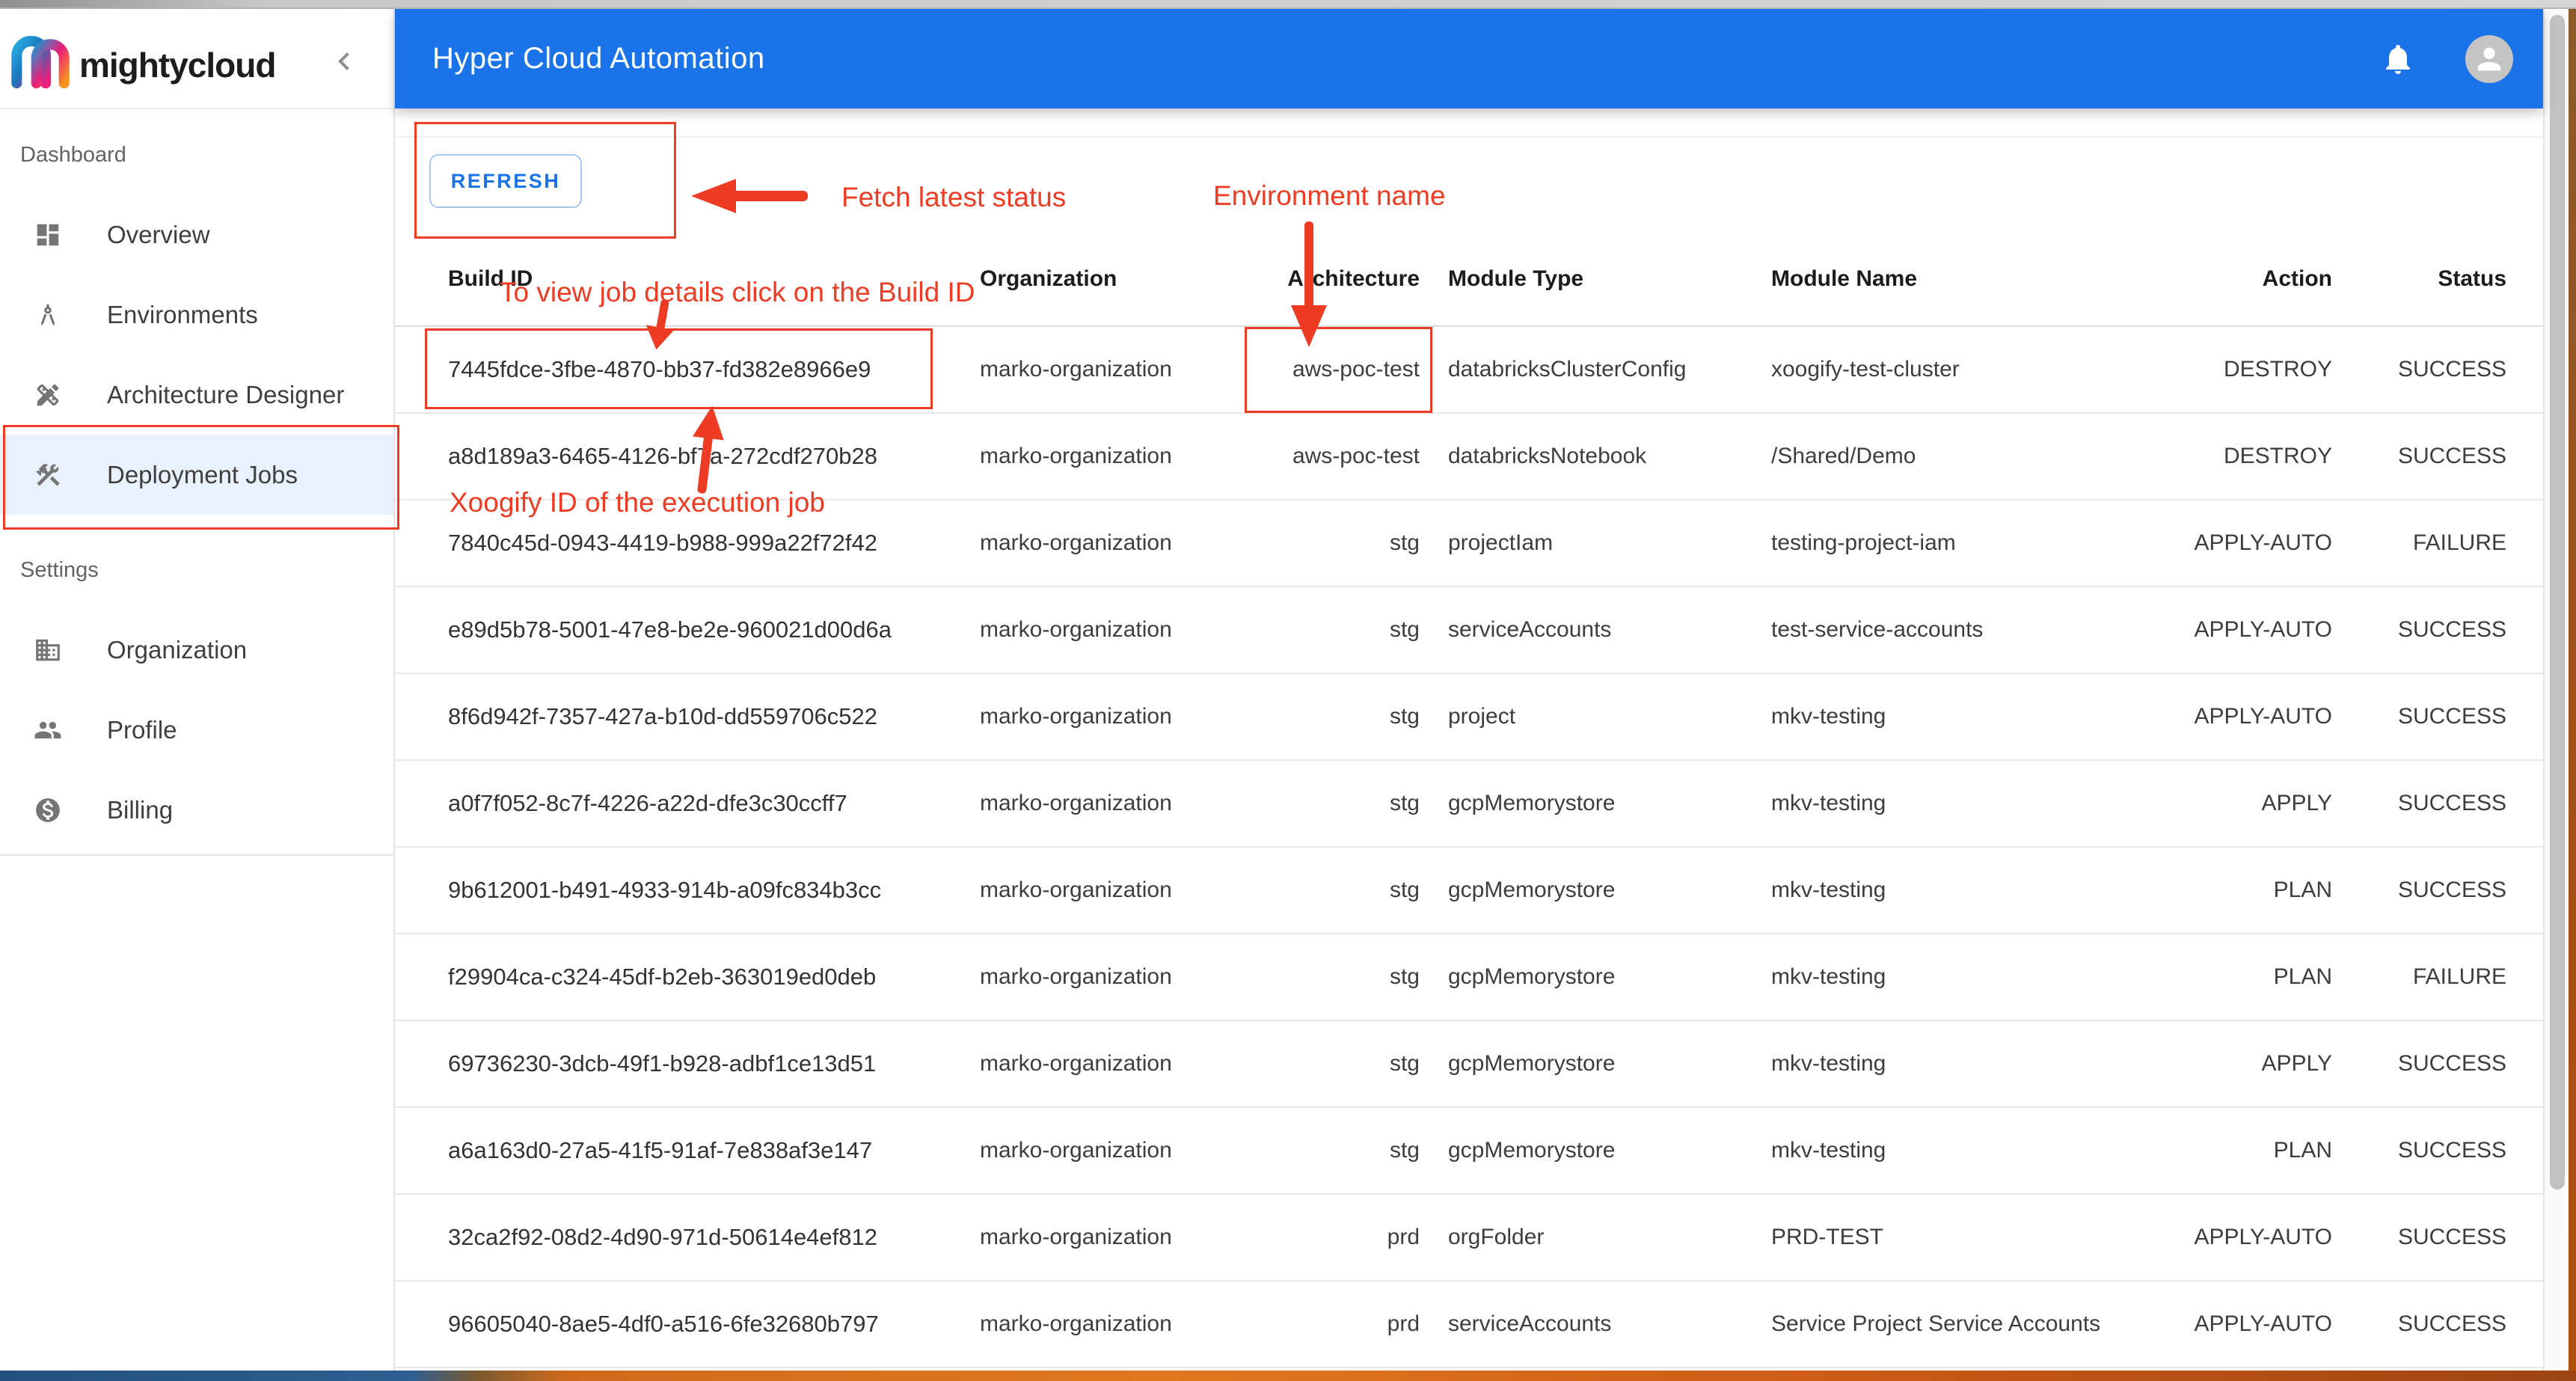 This screenshot has width=2576, height=1381. I want to click on cell-build-id: 9b612001-b491-4933-914b-a09fc834b3cc, so click(664, 890).